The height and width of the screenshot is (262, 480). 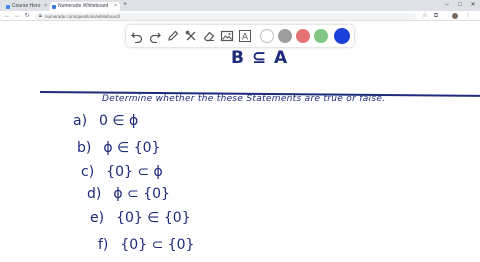 I want to click on extensions-icon: ⧉, so click(x=436, y=16).